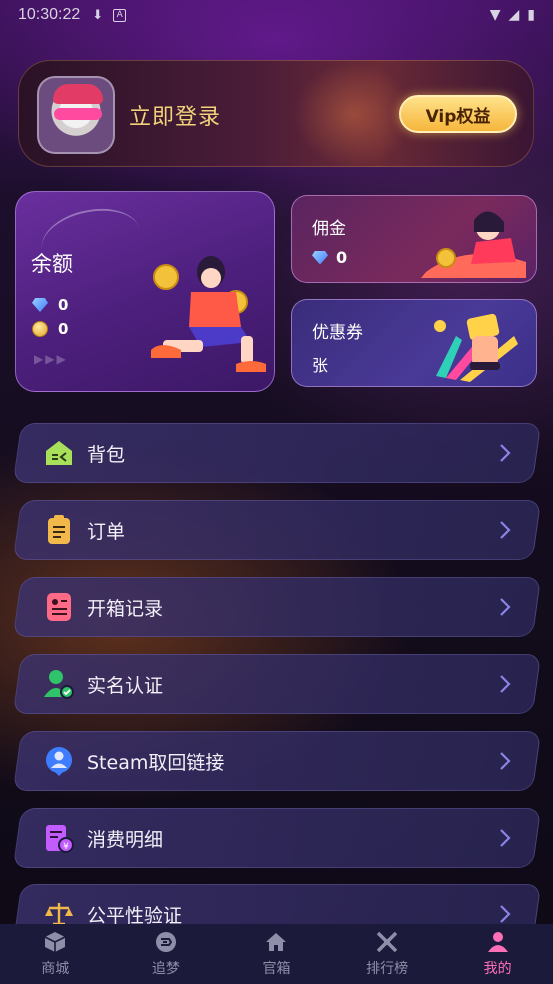 The image size is (553, 984). Describe the element at coordinates (497, 969) in the screenshot. I see `tab-label-profile: 我的` at that location.